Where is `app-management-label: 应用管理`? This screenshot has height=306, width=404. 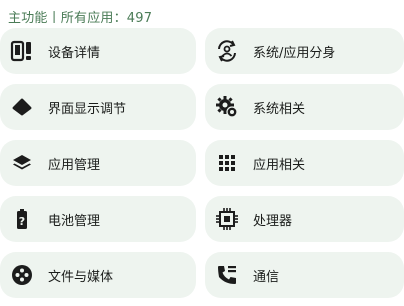 app-management-label: 应用管理 is located at coordinates (74, 165).